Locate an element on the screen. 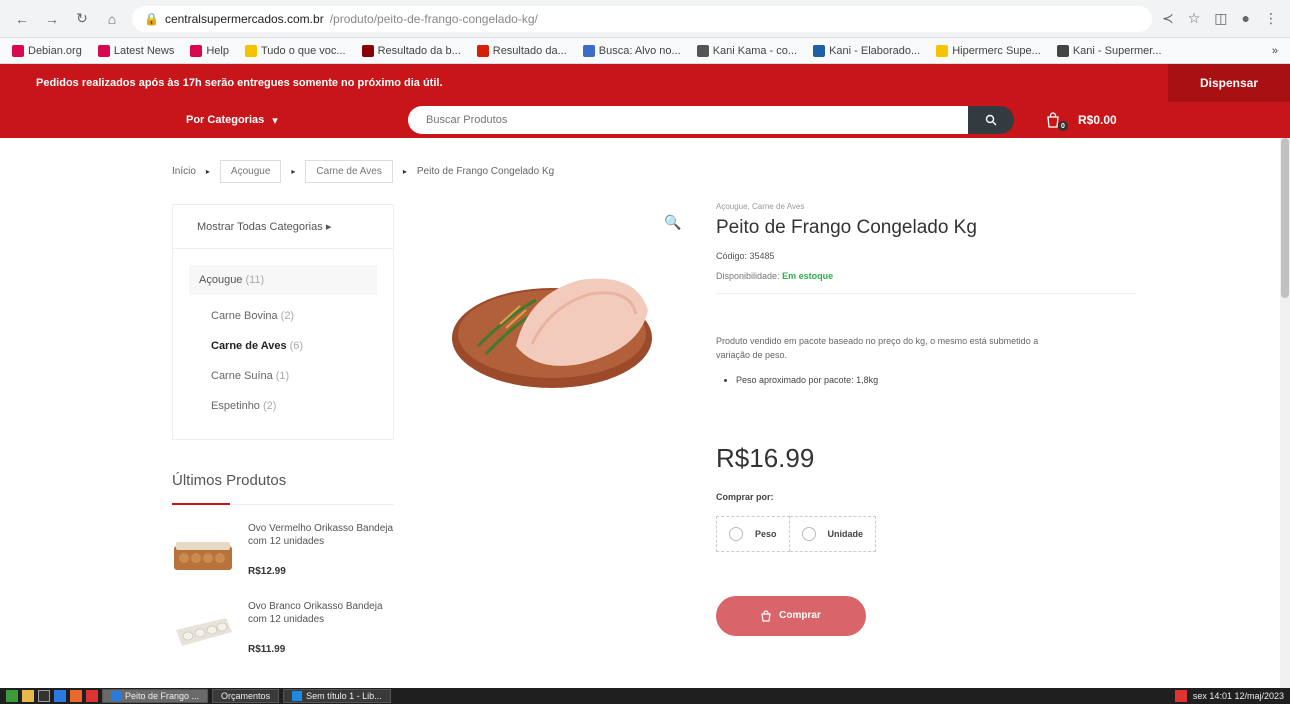 This screenshot has height=704, width=1290. sidebar-item-label: Carne de Aves is located at coordinates (249, 346).